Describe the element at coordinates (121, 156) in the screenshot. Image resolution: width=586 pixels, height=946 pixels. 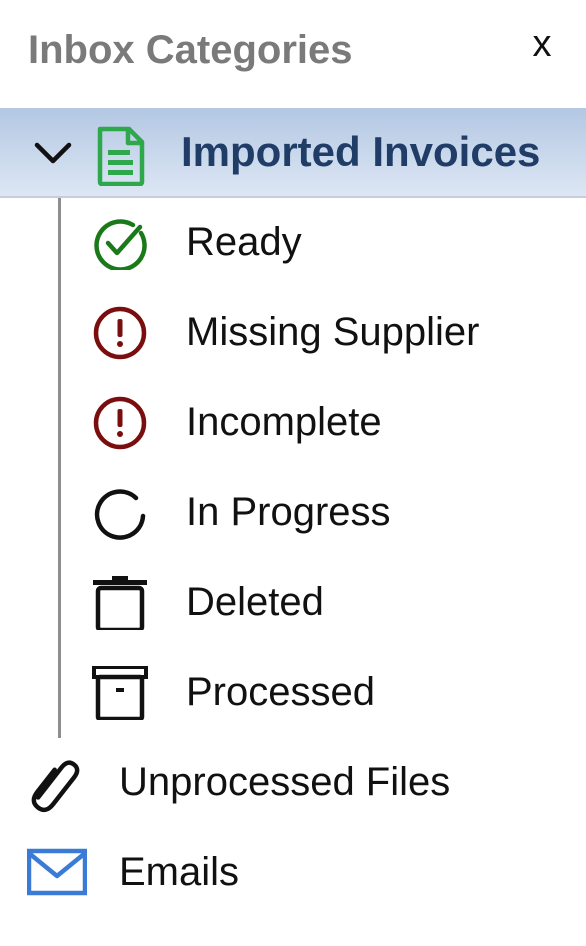
I see `document-icon` at that location.